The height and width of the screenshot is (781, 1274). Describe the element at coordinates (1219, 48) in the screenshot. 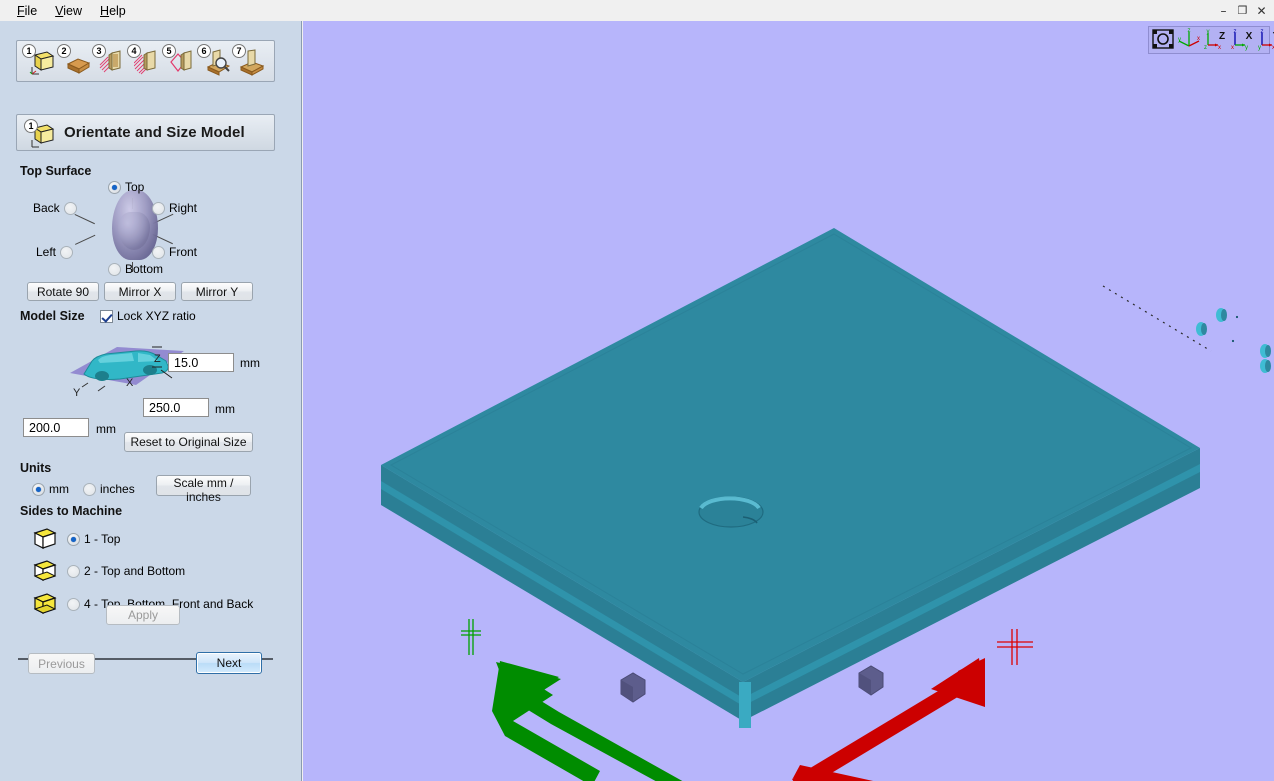

I see `svg-text: x` at that location.